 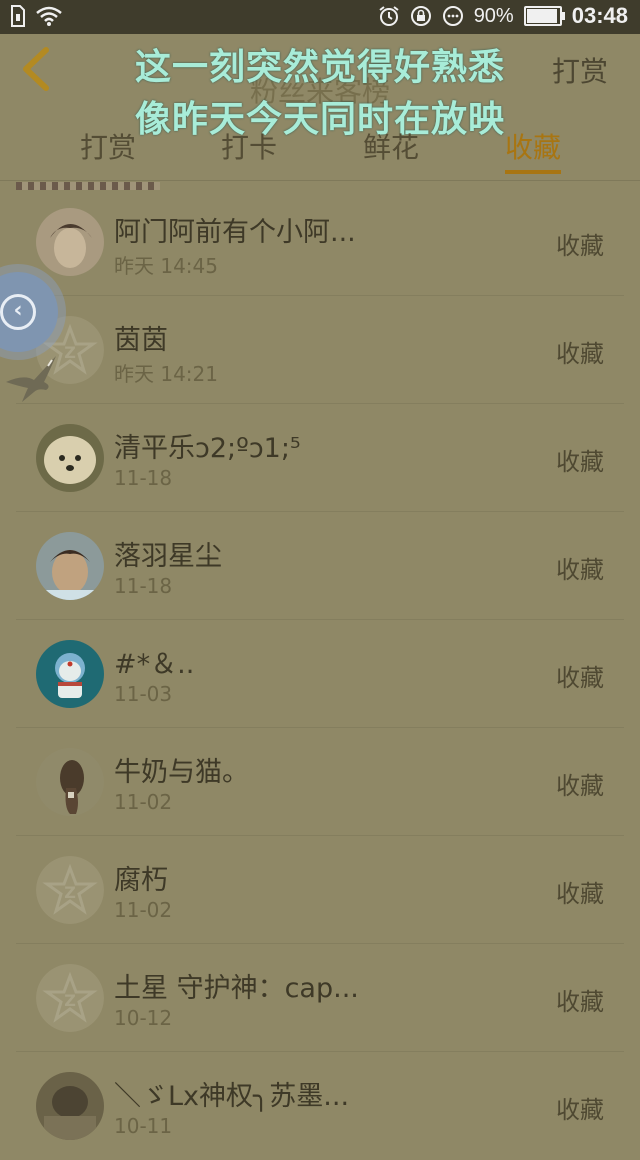 I want to click on battery-icon, so click(x=544, y=16).